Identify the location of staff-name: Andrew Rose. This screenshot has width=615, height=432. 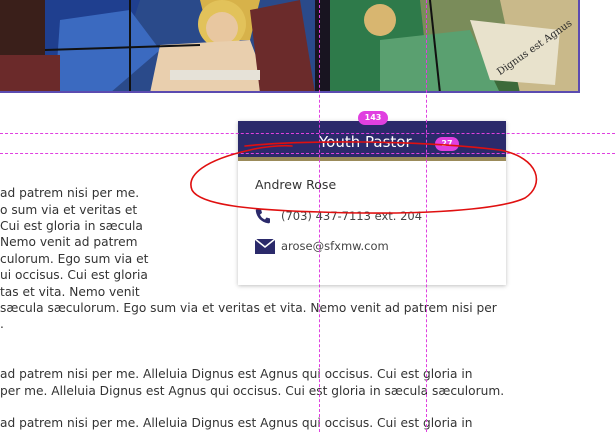
(296, 184).